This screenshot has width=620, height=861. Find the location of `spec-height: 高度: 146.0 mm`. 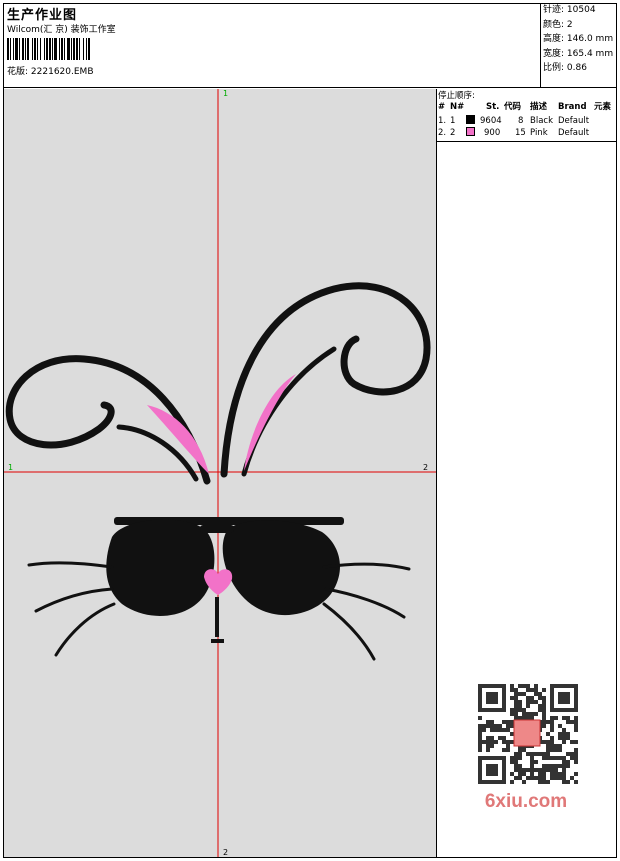

spec-height: 高度: 146.0 mm is located at coordinates (578, 39).